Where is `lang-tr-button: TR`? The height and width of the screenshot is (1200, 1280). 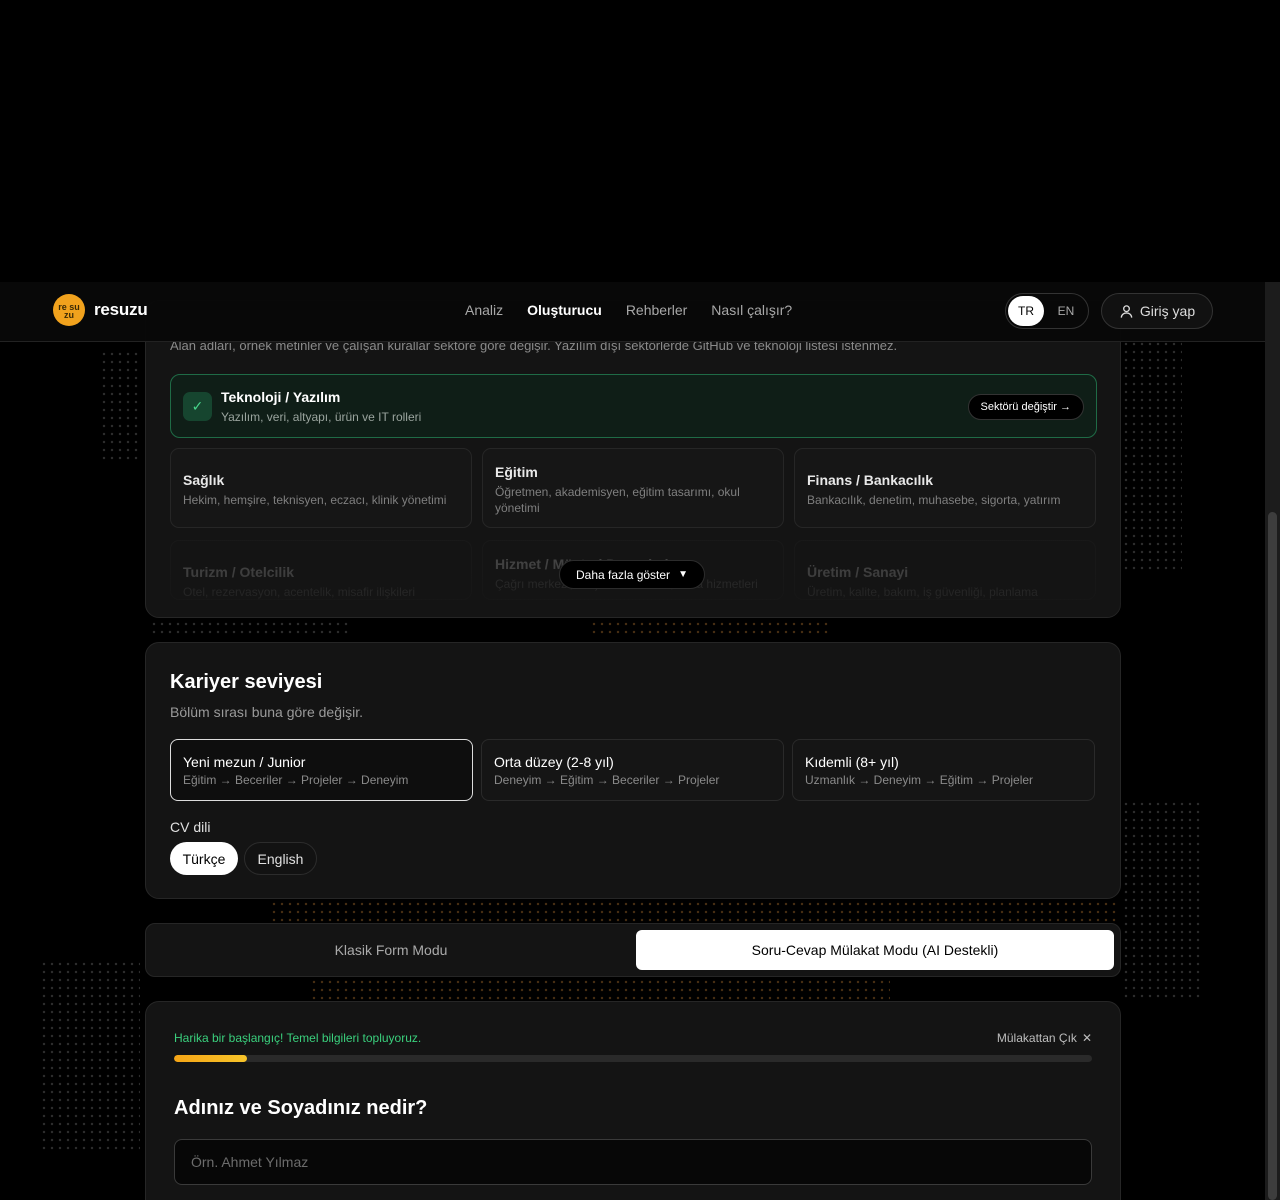 lang-tr-button: TR is located at coordinates (1026, 311).